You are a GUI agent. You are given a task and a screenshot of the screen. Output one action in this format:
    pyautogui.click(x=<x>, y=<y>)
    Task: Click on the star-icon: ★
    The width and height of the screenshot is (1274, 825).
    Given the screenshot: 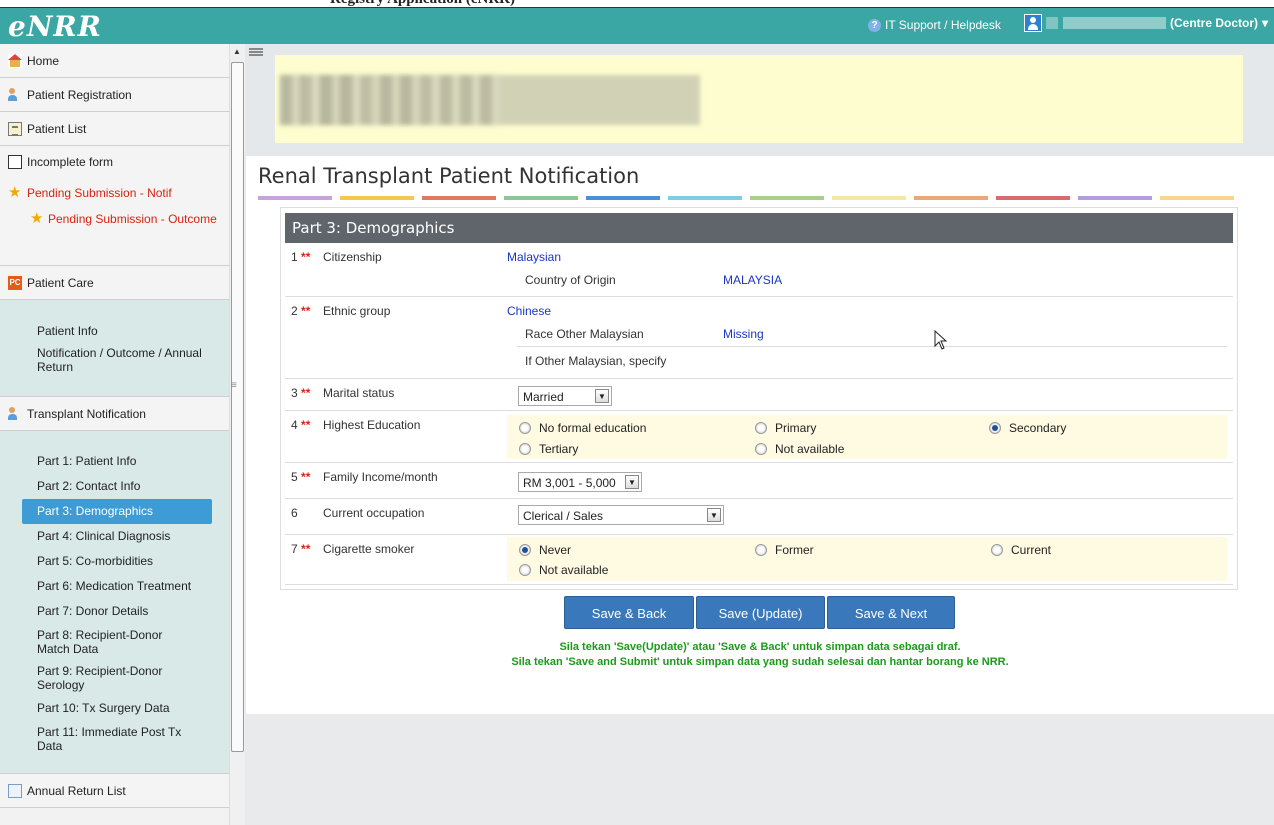 What is the action you would take?
    pyautogui.click(x=15, y=192)
    